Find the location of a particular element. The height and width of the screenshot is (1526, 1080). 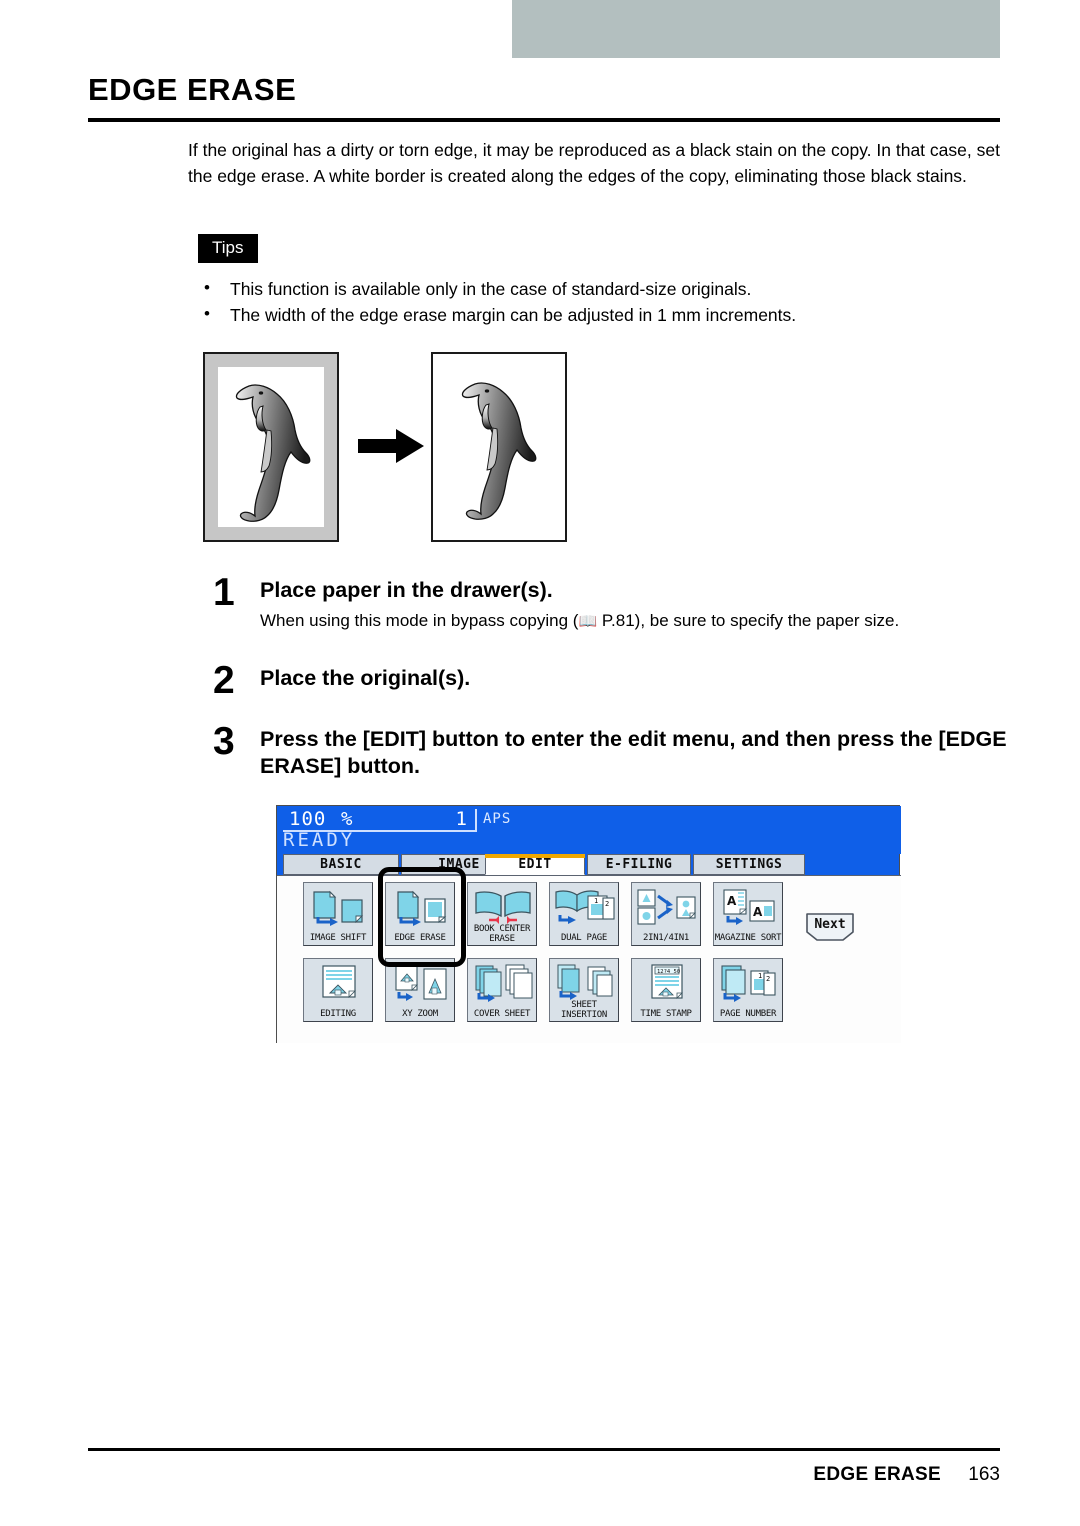

page-number-icon: 1 2 is located at coordinates (748, 983).